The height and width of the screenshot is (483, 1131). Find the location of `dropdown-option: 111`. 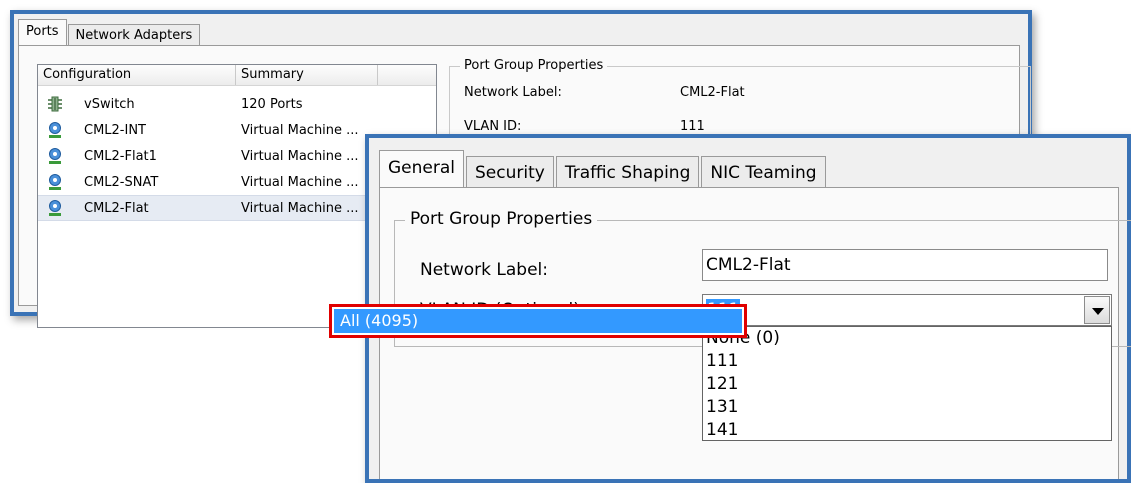

dropdown-option: 111 is located at coordinates (907, 361).